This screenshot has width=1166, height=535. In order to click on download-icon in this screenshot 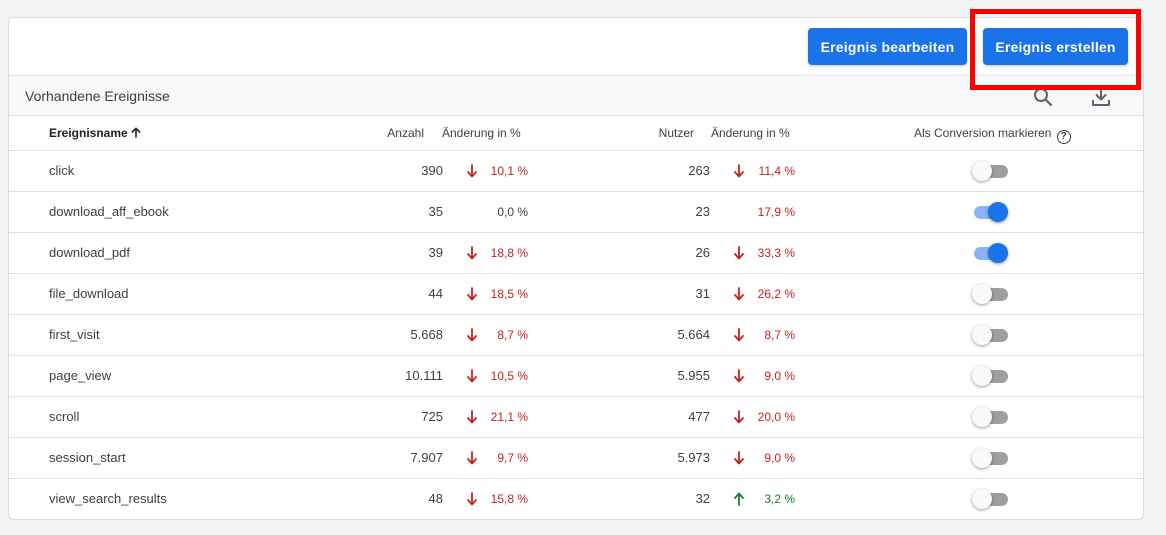, I will do `click(1101, 97)`.